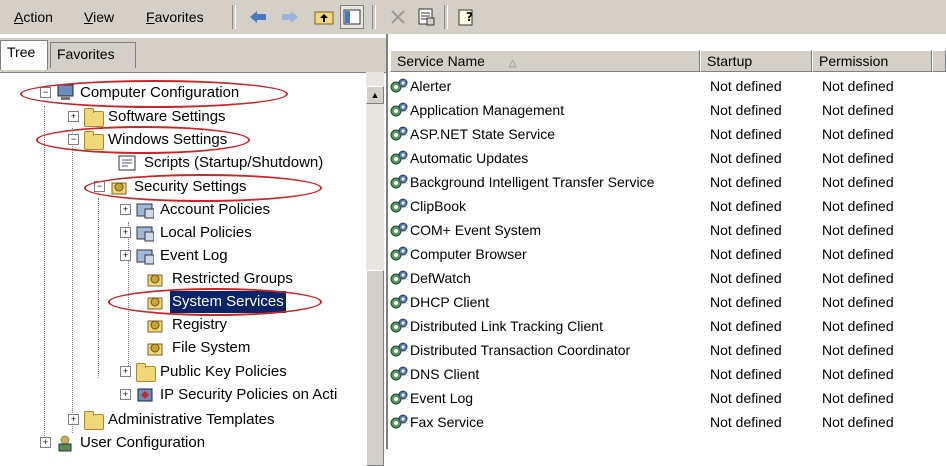 This screenshot has width=946, height=466. Describe the element at coordinates (668, 278) in the screenshot. I see `service-row: DefWatch Not defined Not defined` at that location.